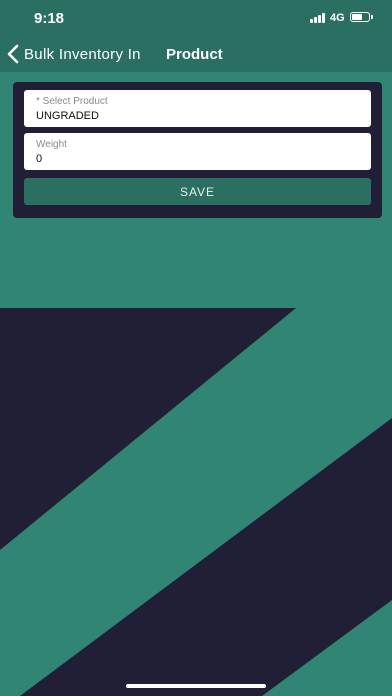 The height and width of the screenshot is (696, 392). Describe the element at coordinates (67, 116) in the screenshot. I see `select-product-value: UNGRADED` at that location.